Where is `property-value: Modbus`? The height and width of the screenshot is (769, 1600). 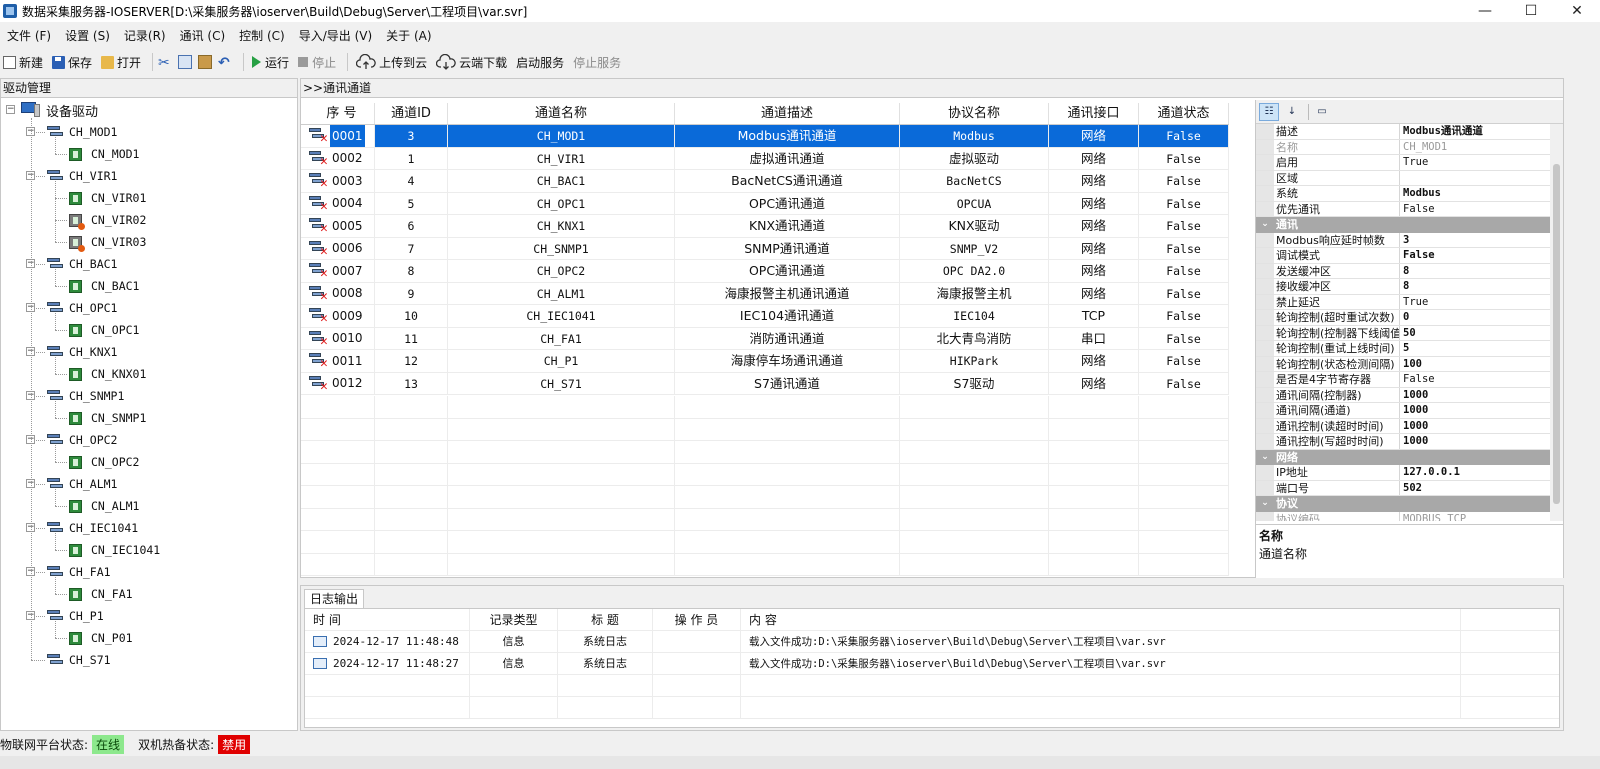 property-value: Modbus is located at coordinates (1481, 193).